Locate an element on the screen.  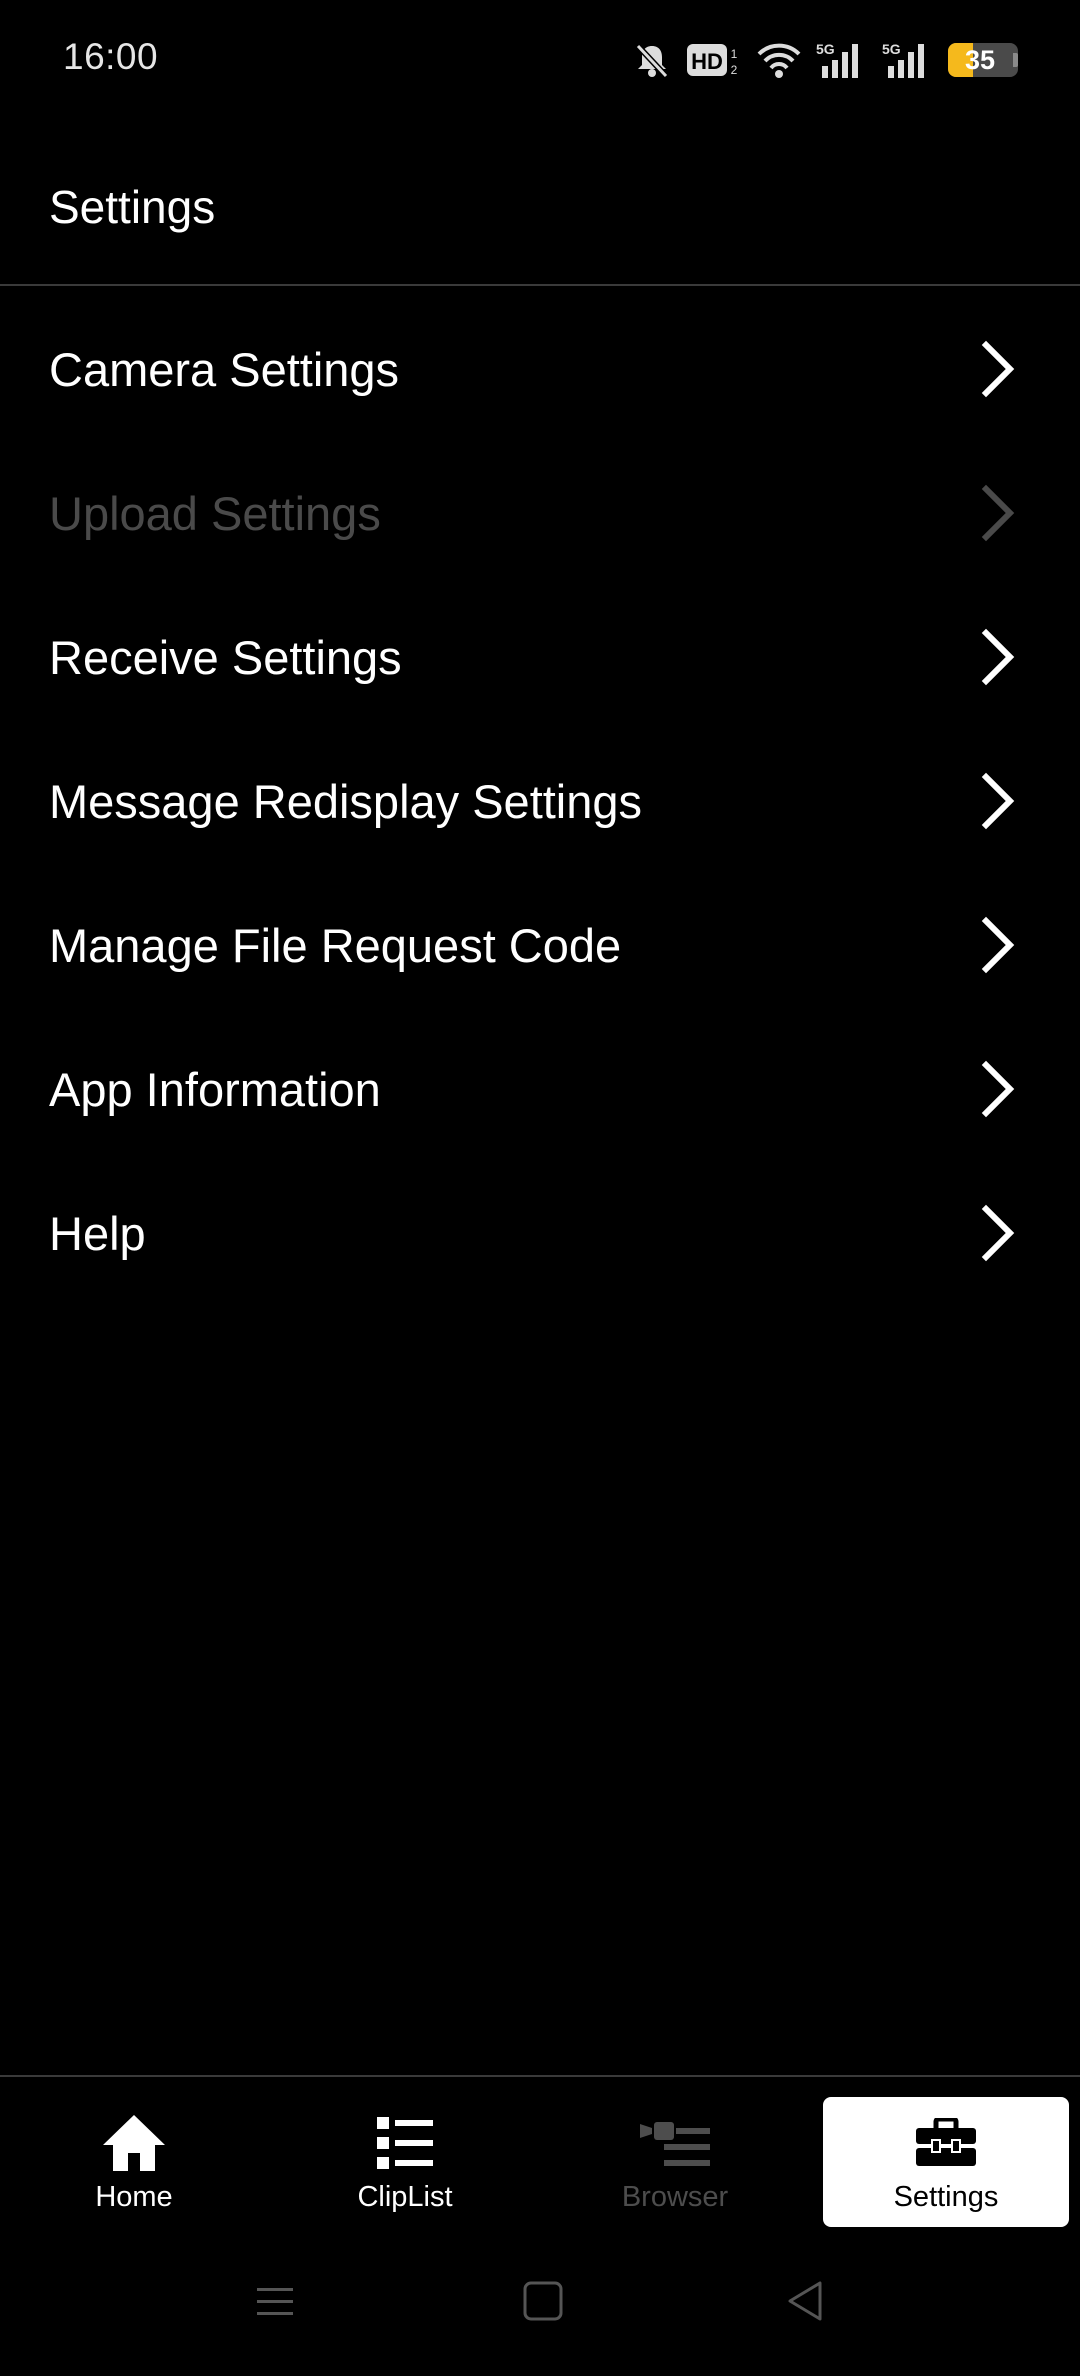
menu-item-label: Manage File Request Code is located at coordinates (335, 945).